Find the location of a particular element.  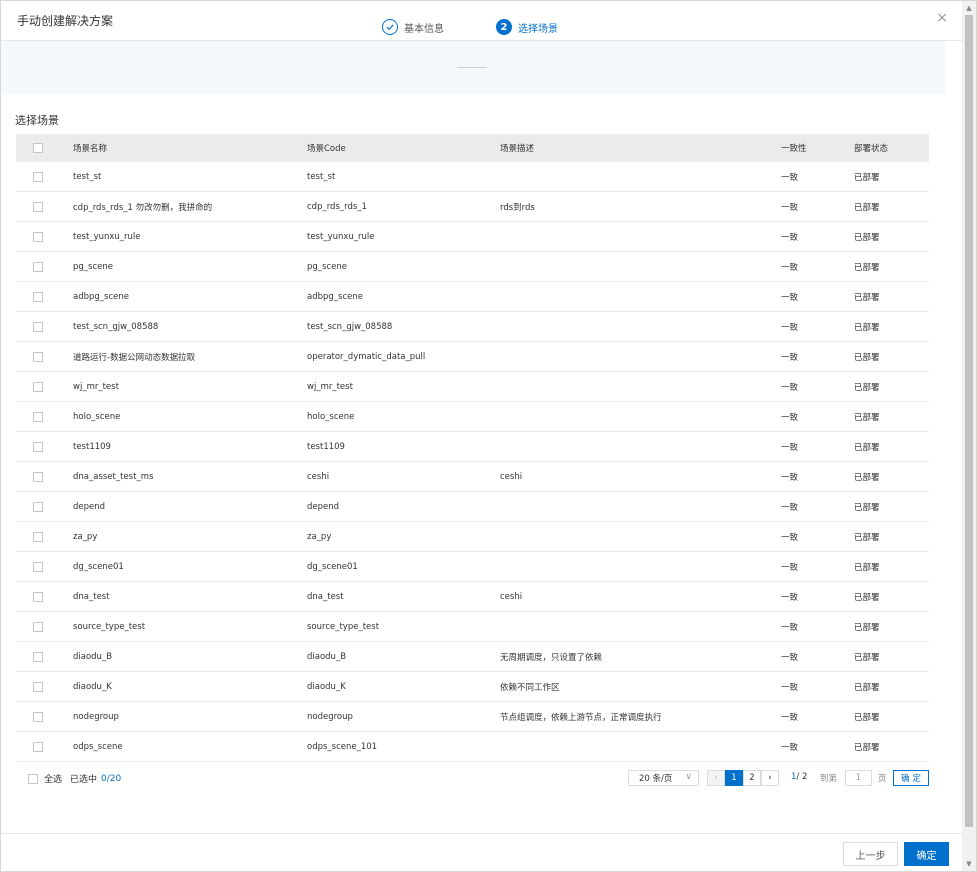

confirm-button: 确定 is located at coordinates (926, 854).